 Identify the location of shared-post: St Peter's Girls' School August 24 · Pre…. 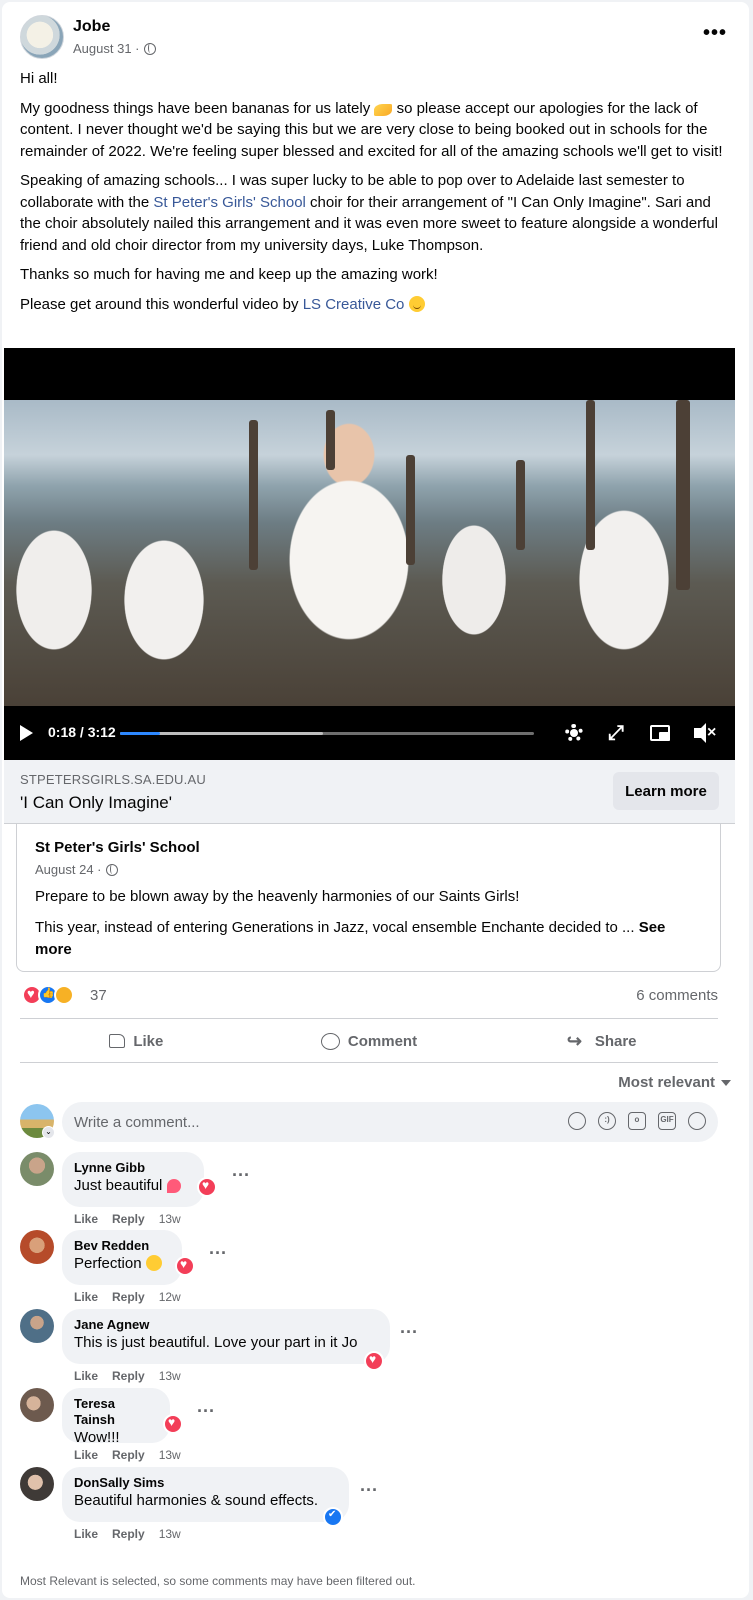
(368, 898).